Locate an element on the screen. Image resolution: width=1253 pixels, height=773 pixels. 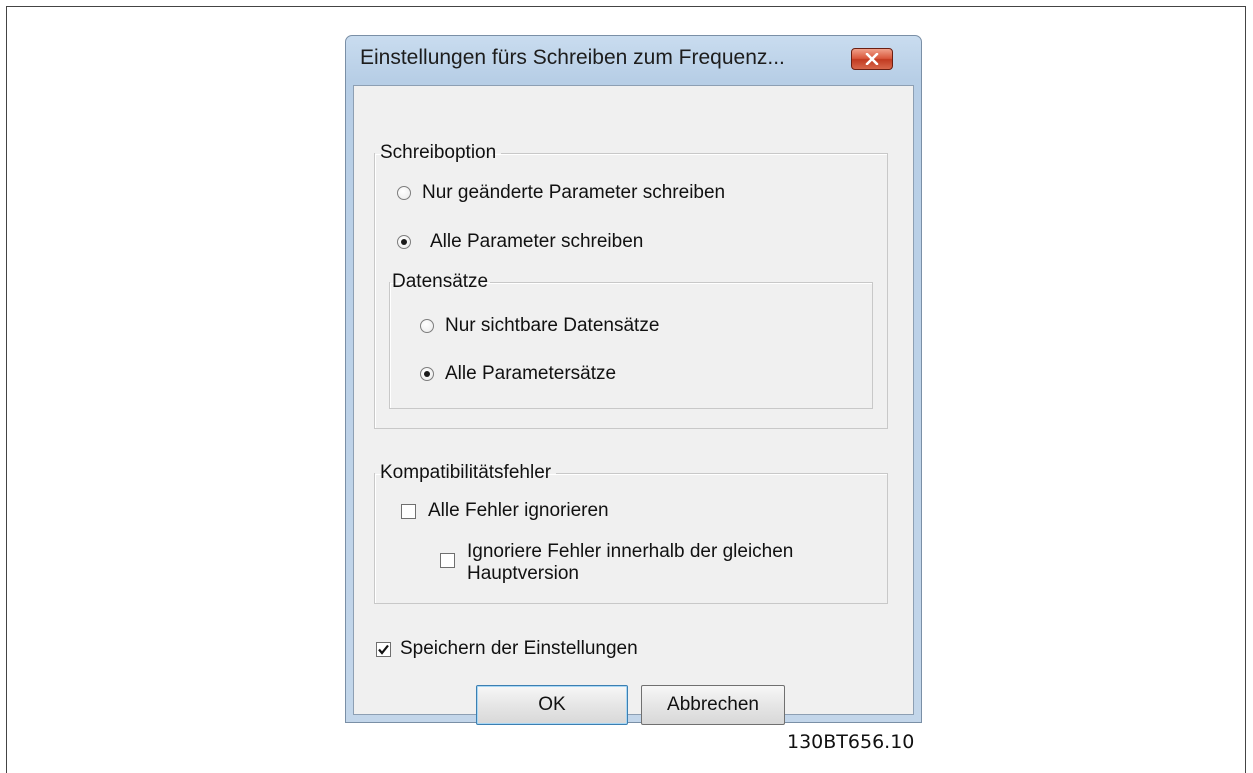
close-button is located at coordinates (872, 59).